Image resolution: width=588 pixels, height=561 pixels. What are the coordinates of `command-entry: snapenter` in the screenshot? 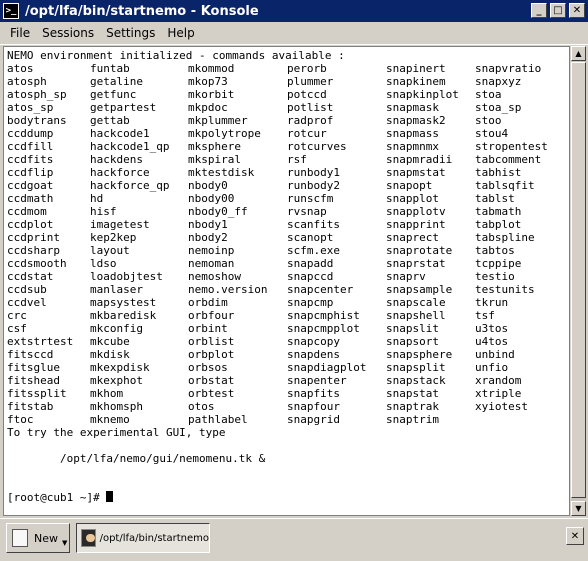 It's located at (317, 380).